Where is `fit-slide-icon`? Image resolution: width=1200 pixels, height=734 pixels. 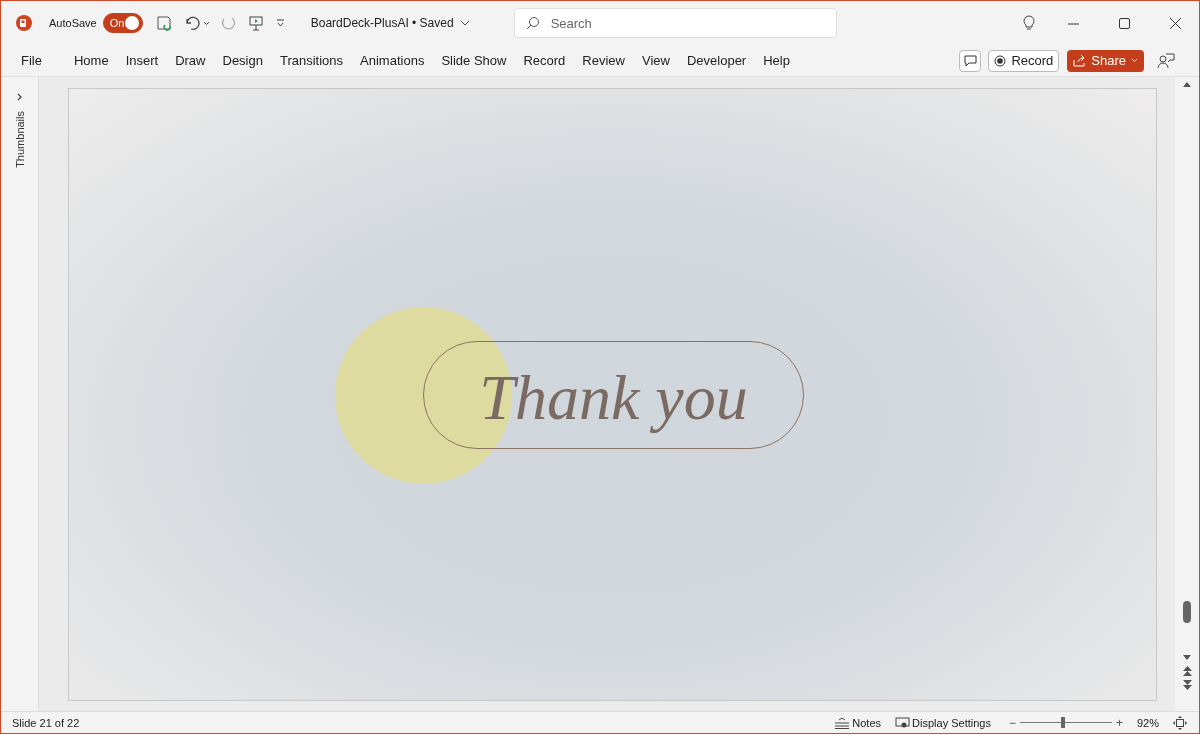
fit-slide-icon is located at coordinates (1180, 722).